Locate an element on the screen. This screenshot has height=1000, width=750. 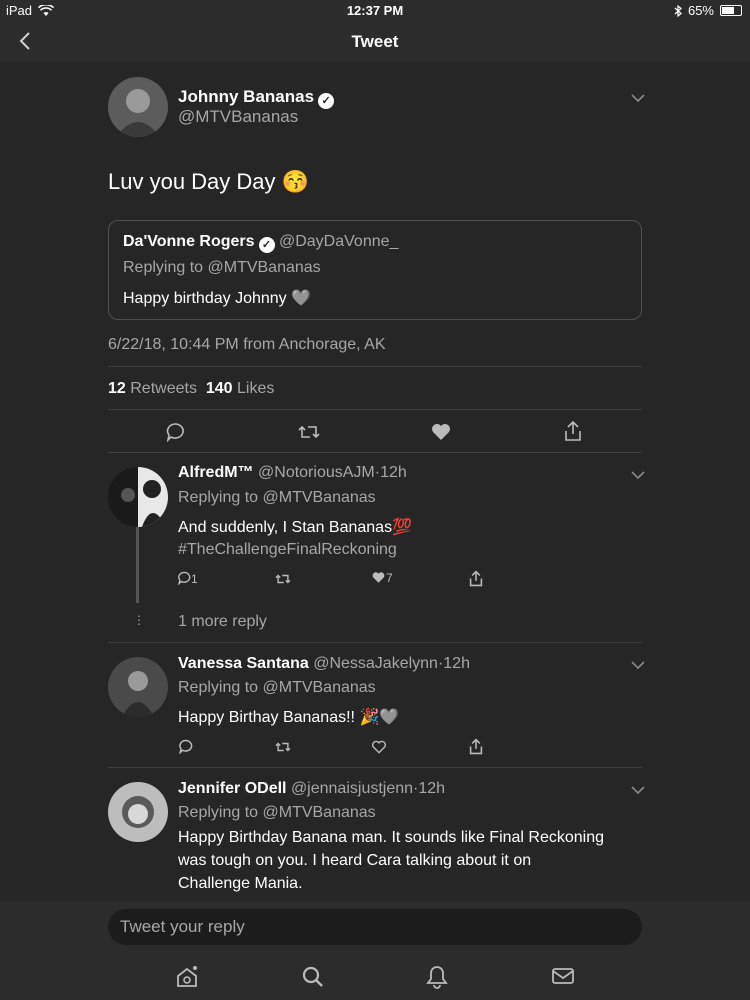
tweet-stats: 12 Retweets 140 Likes is located at coordinates (191, 389).